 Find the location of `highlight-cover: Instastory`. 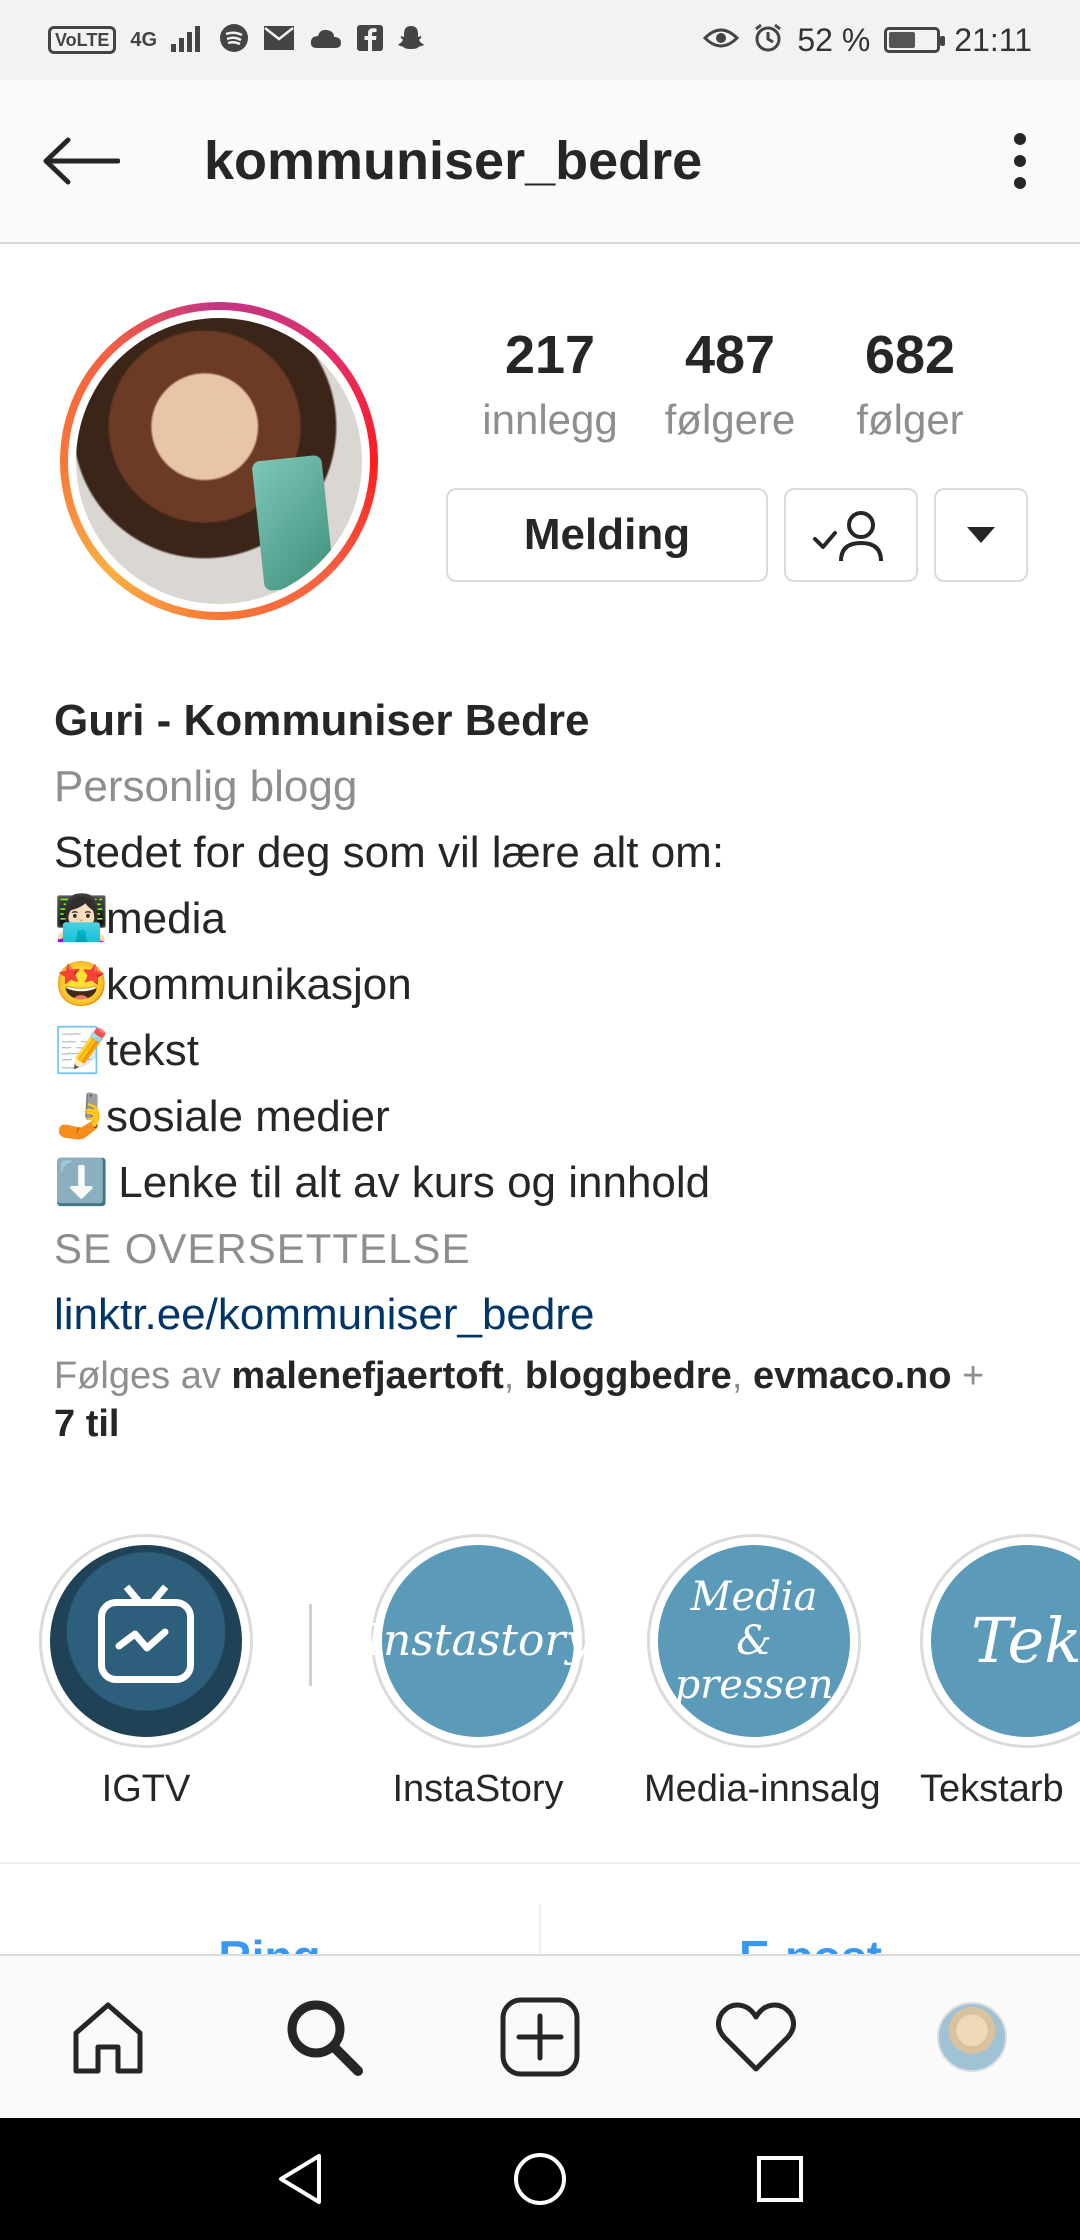

highlight-cover: Instastory is located at coordinates (478, 1641).